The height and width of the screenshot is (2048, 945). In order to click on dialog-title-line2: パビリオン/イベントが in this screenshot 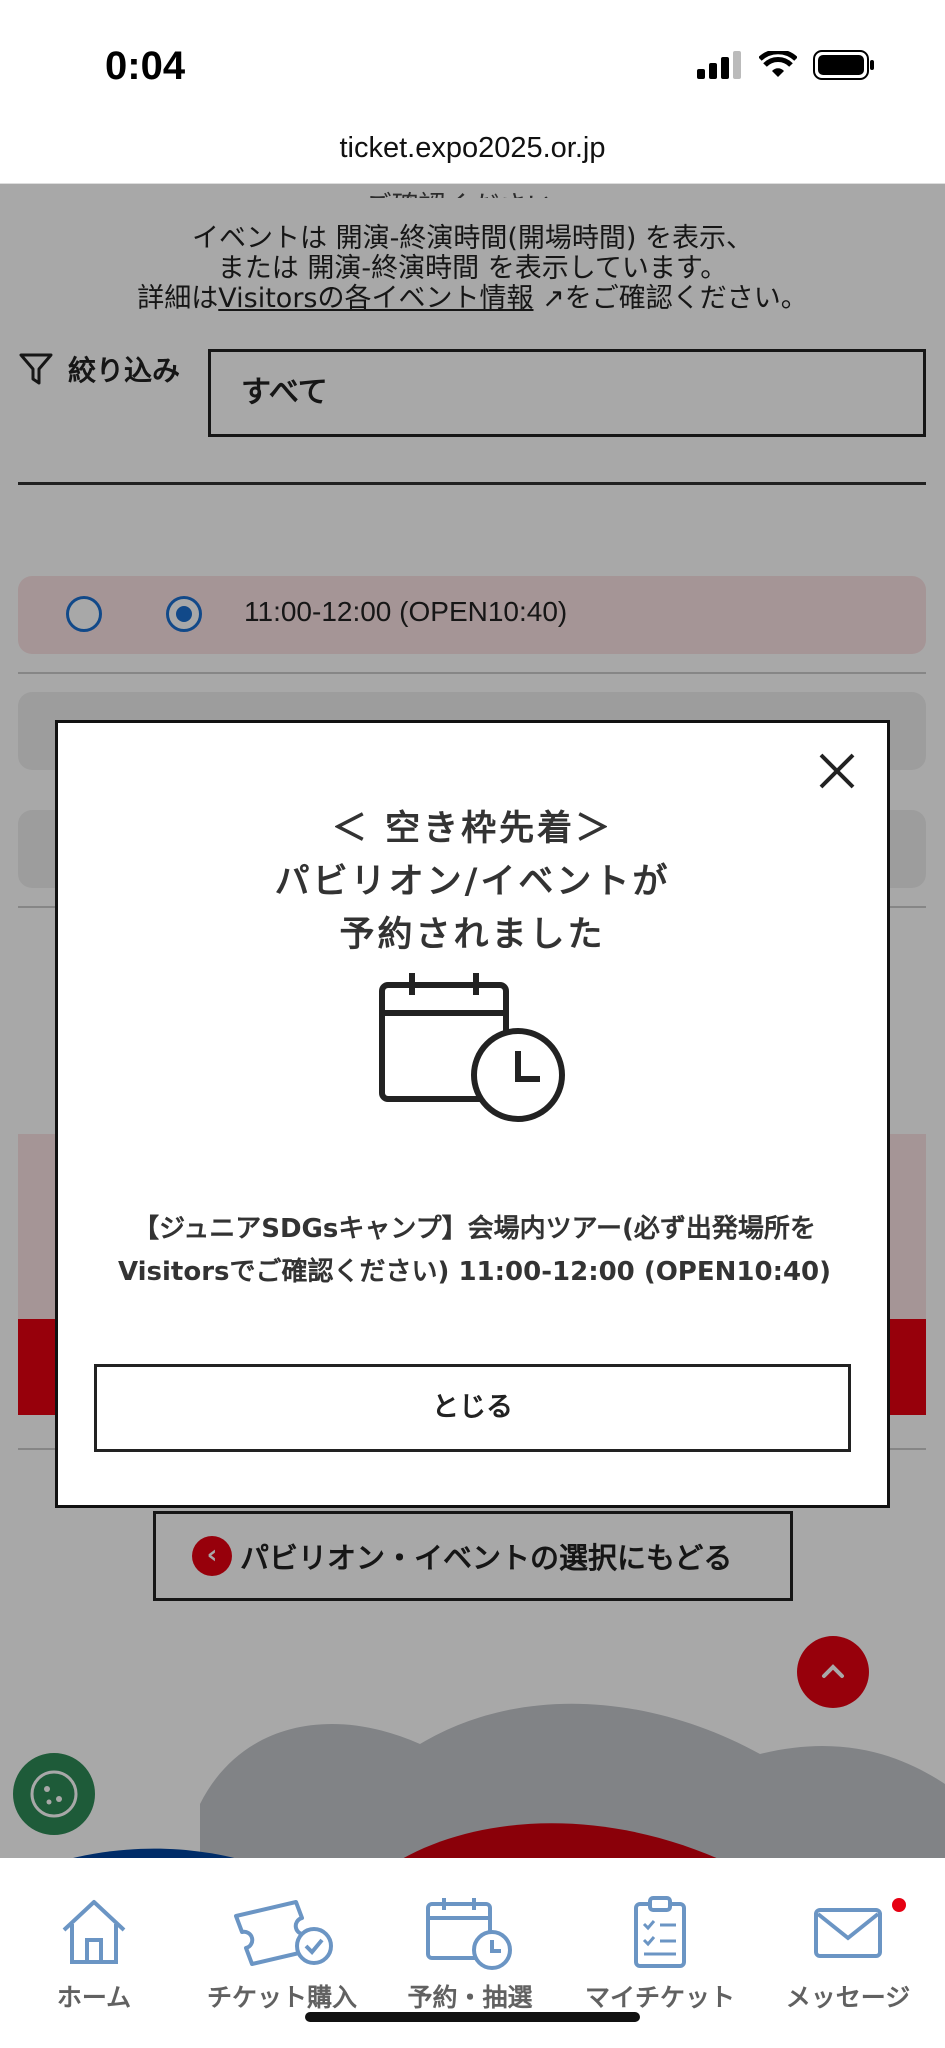, I will do `click(472, 882)`.